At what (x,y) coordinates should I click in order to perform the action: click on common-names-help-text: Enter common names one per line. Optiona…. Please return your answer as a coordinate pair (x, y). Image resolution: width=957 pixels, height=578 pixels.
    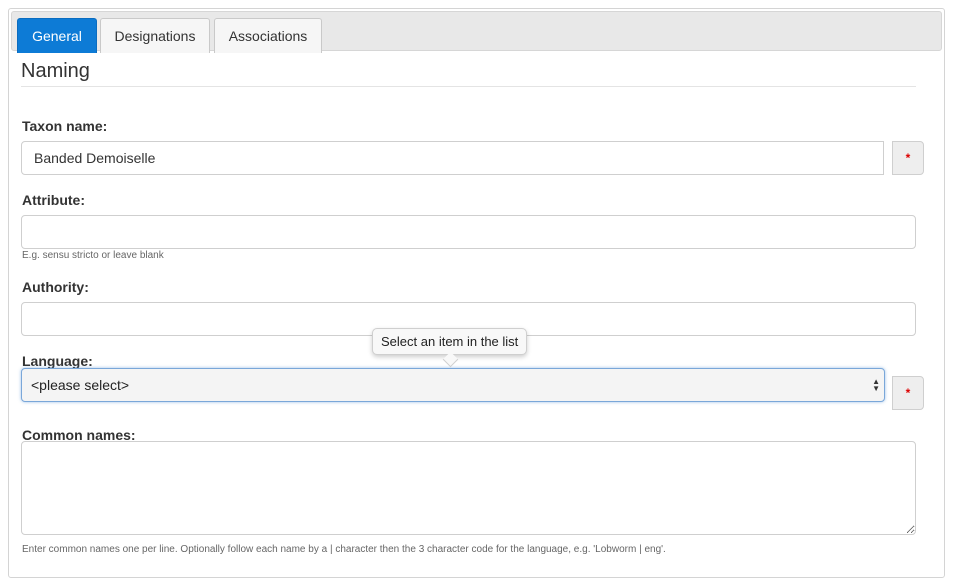
    Looking at the image, I should click on (344, 549).